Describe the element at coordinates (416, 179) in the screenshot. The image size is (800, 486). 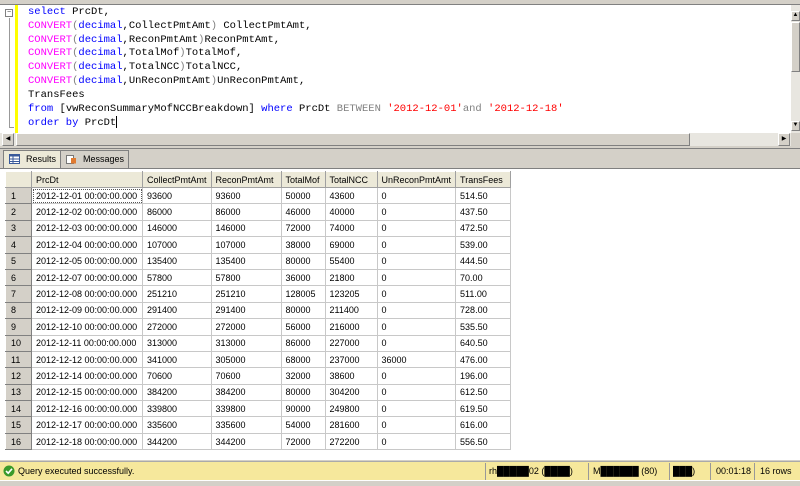
I see `column-header: UnReconPmtAmt` at that location.